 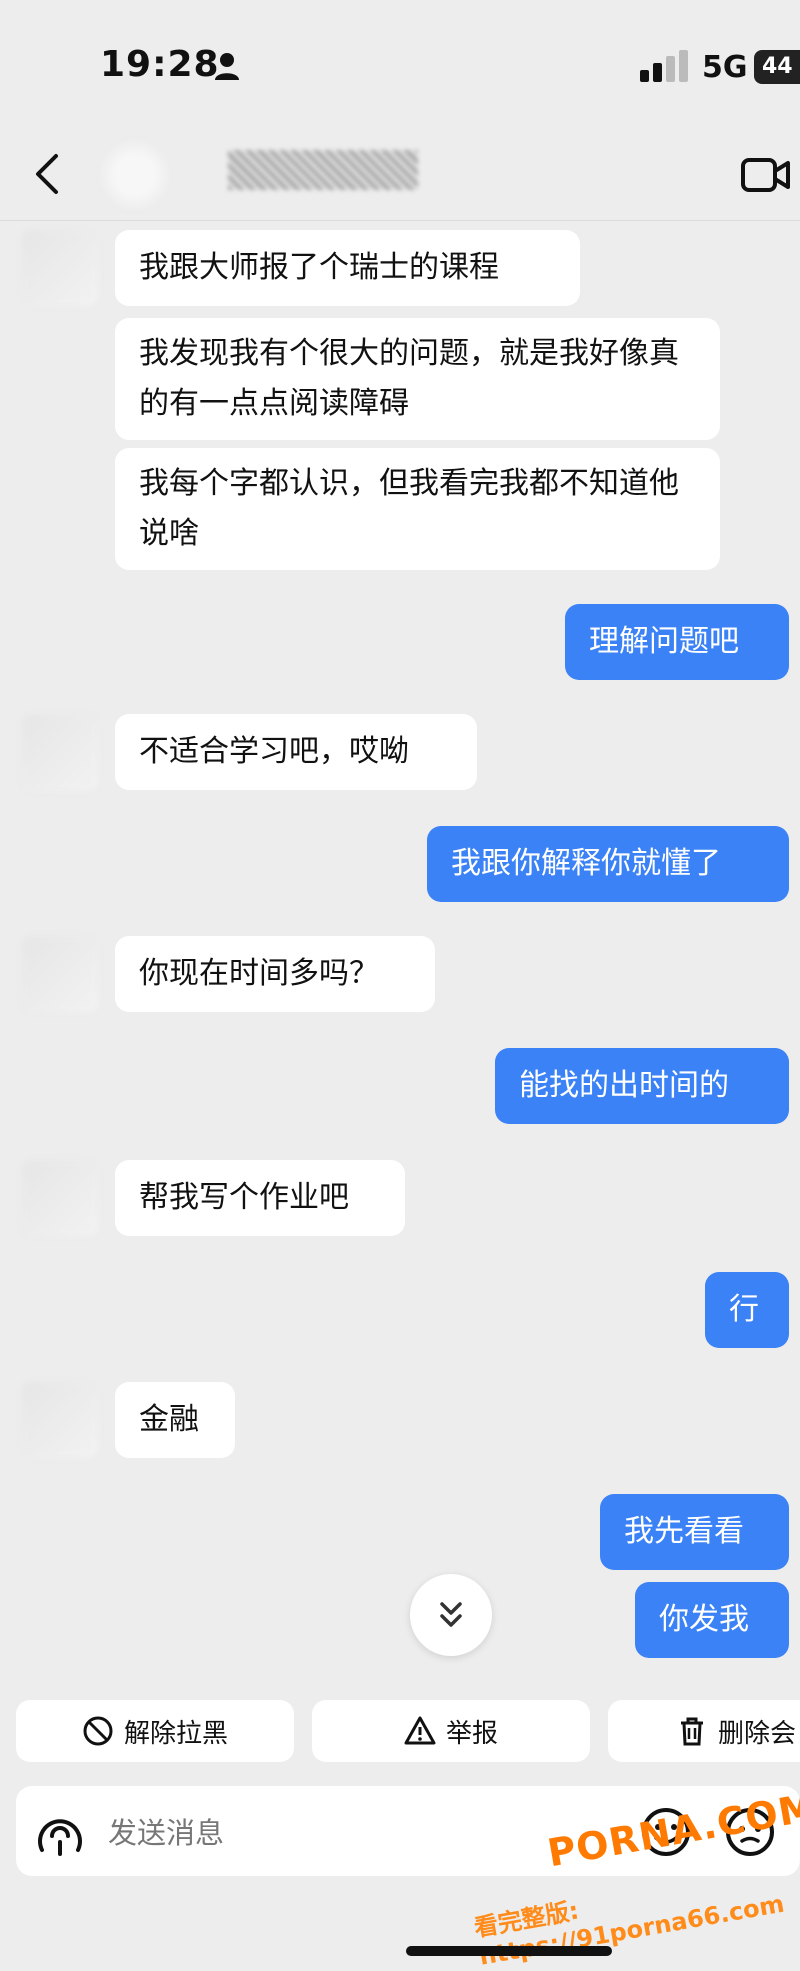 I want to click on scroll-to-bottom-button, so click(x=451, y=1615).